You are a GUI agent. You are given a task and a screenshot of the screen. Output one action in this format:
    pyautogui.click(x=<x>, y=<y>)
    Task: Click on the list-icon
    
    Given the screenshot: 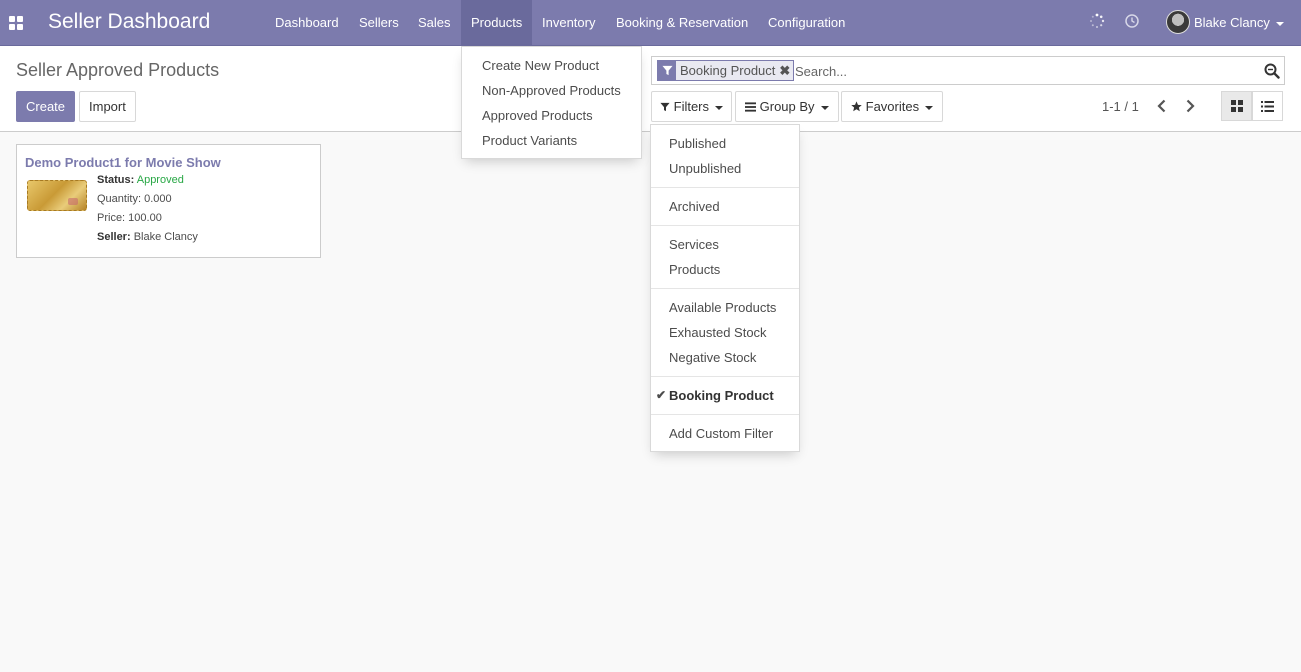 What is the action you would take?
    pyautogui.click(x=1267, y=106)
    